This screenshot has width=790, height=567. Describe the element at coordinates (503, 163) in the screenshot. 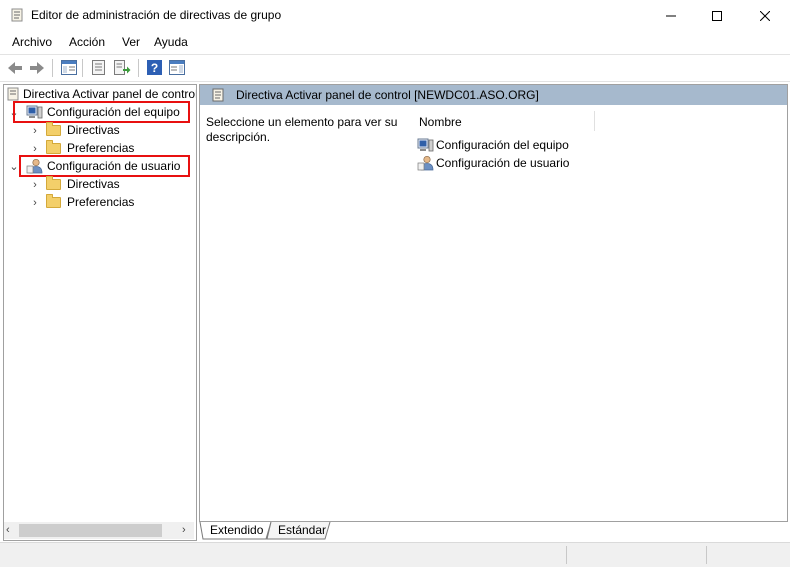

I see `list-item-label: Configuración de usuario` at that location.